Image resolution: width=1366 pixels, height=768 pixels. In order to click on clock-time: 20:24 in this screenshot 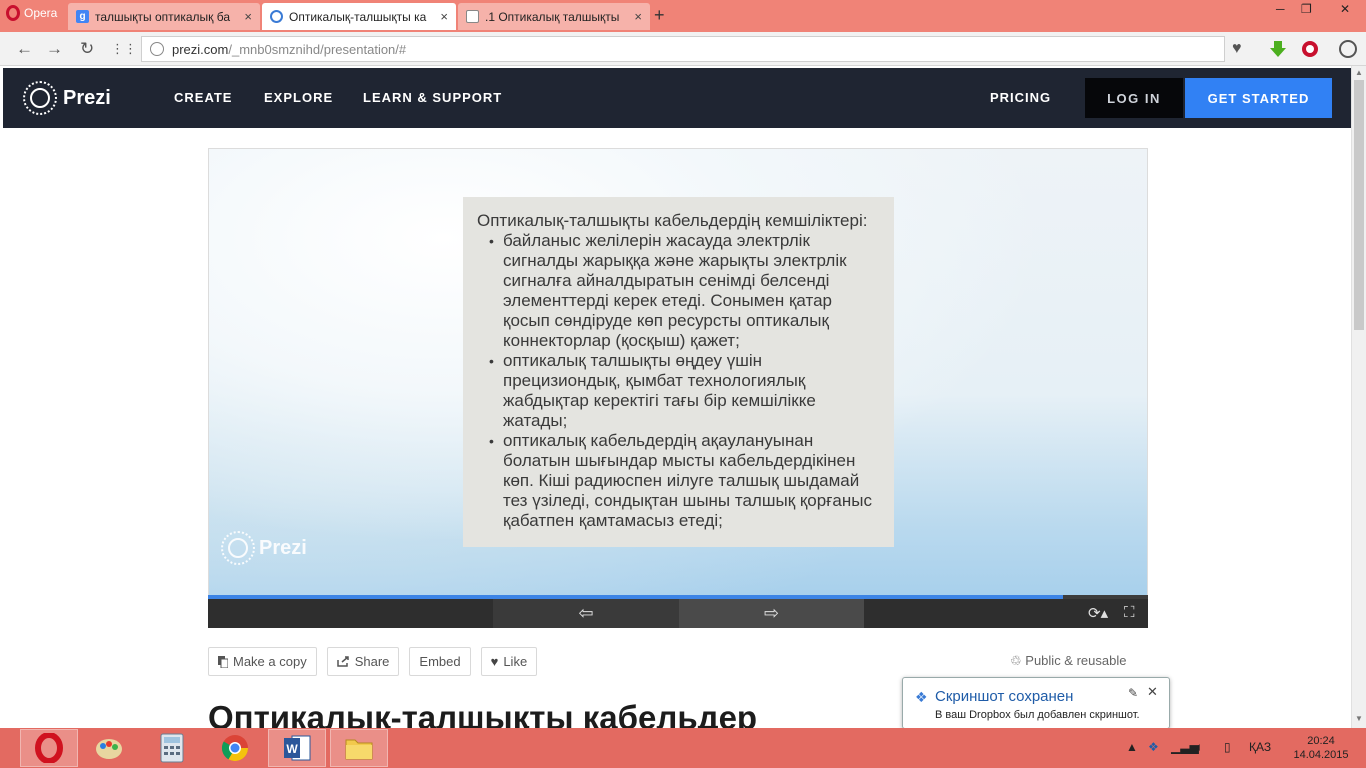, I will do `click(1321, 741)`.